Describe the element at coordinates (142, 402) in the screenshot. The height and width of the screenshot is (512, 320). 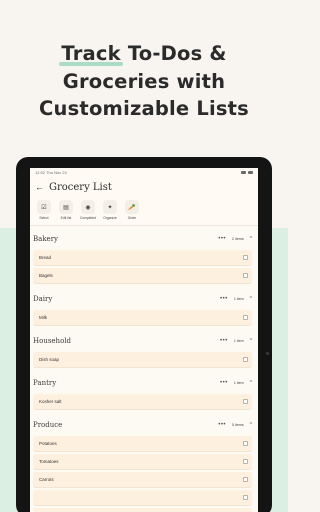
I see `list-item: Kosher salt` at that location.